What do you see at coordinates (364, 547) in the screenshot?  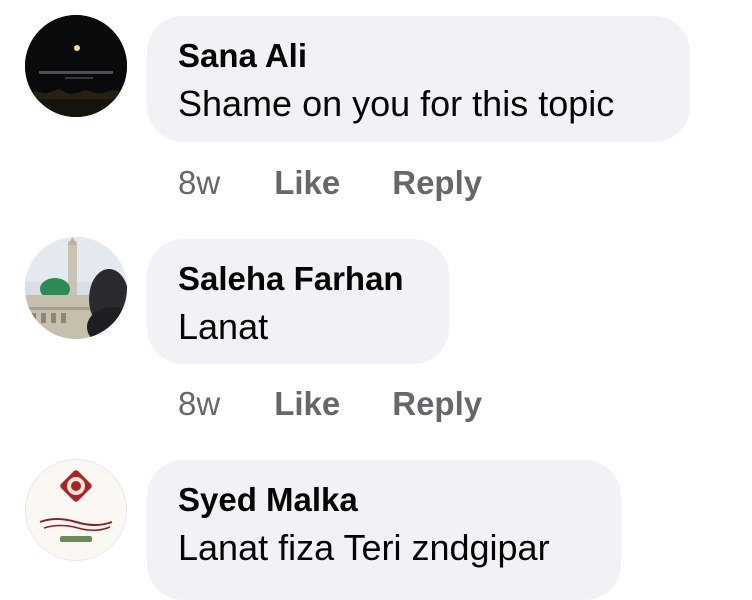 I see `comment-text: Lanat fiza Teri zndgipar` at bounding box center [364, 547].